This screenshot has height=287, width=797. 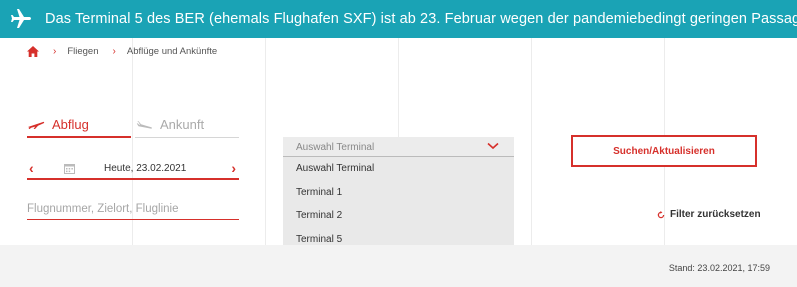 What do you see at coordinates (31, 168) in the screenshot?
I see `previous-day-icon: ‹` at bounding box center [31, 168].